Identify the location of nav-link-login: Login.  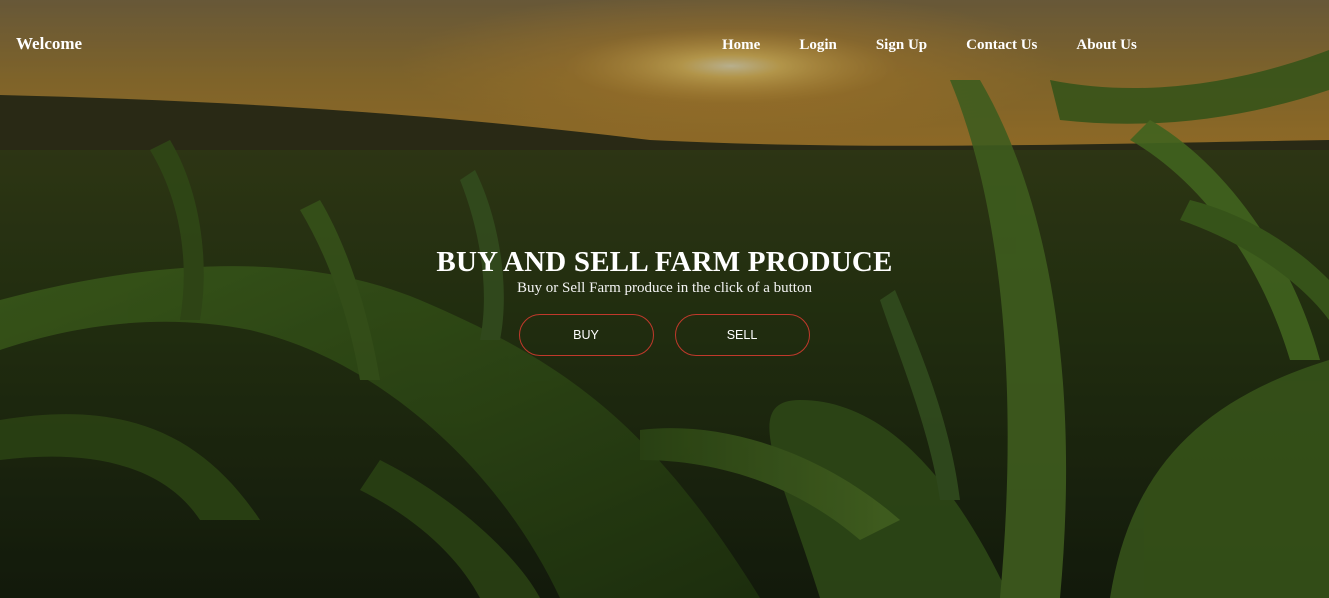
(818, 45).